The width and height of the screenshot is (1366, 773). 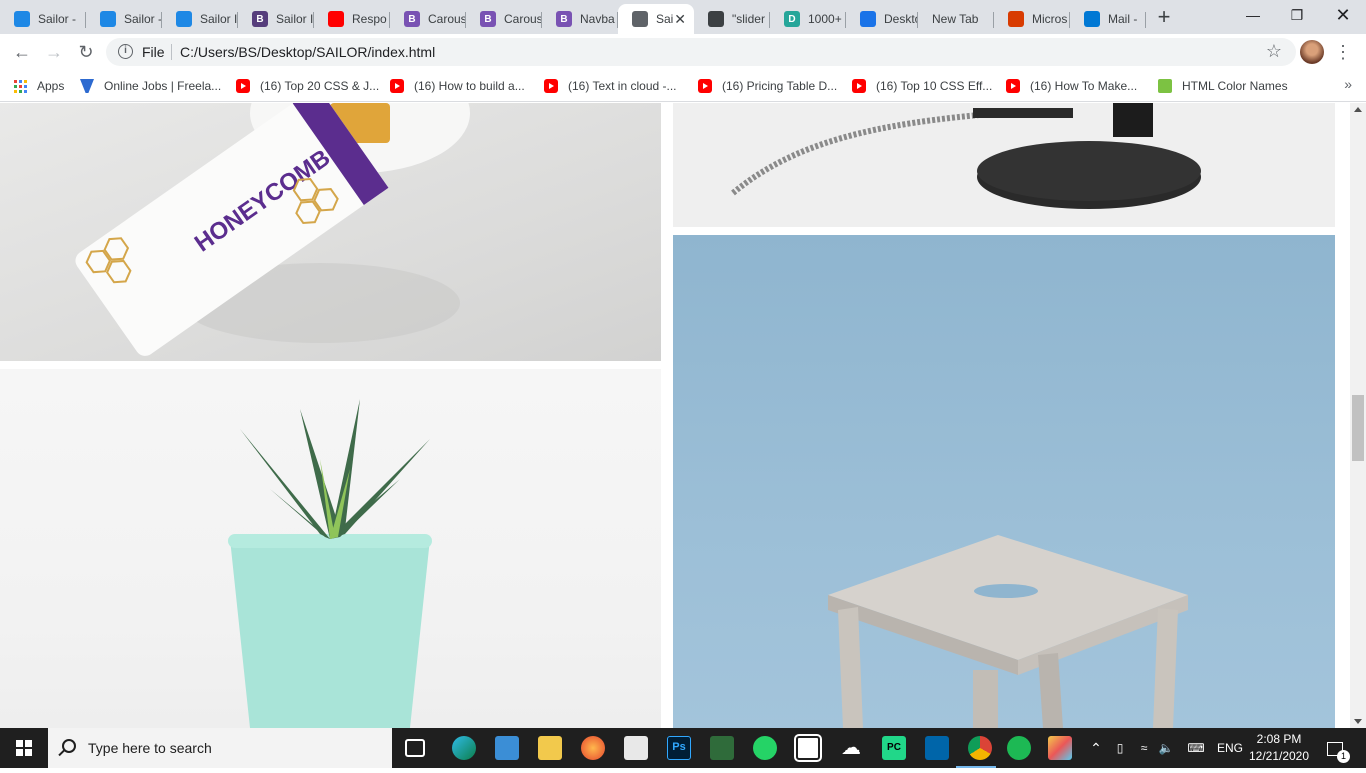 I want to click on bookmark-label: Apps, so click(x=51, y=86).